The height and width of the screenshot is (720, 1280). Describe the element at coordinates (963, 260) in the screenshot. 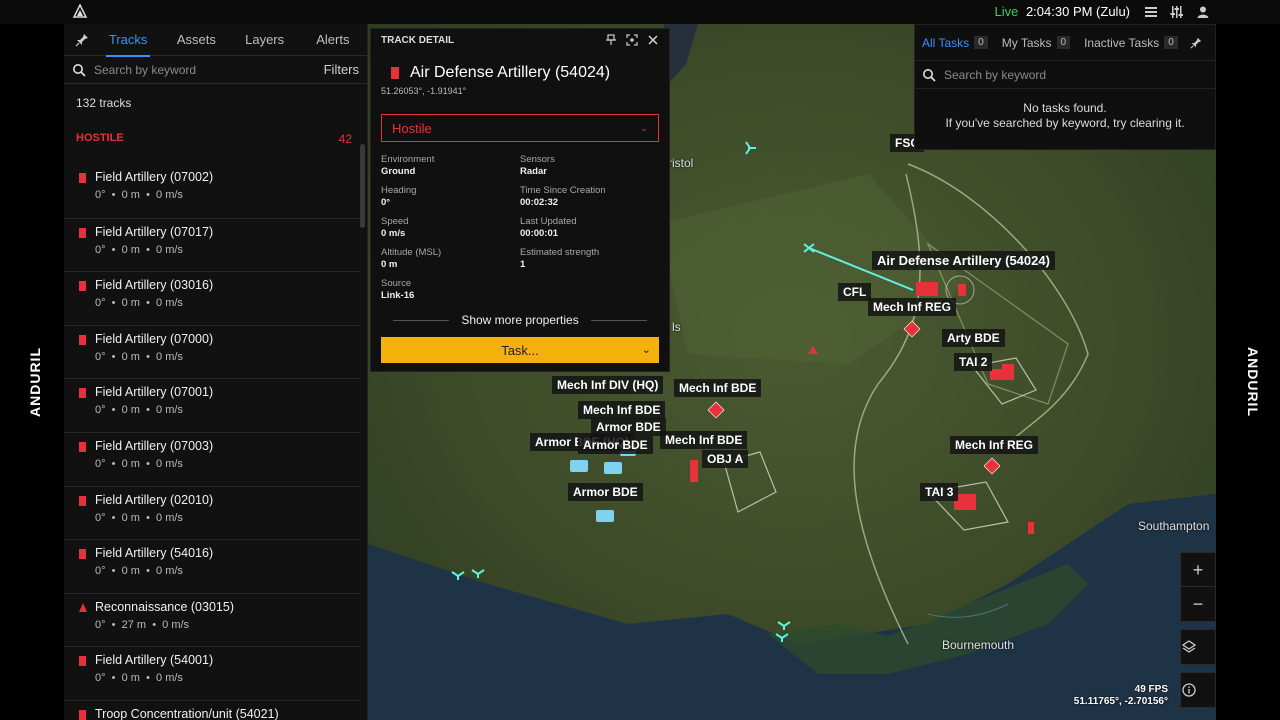

I see `map-label: Air Defense Artillery (54024)` at that location.